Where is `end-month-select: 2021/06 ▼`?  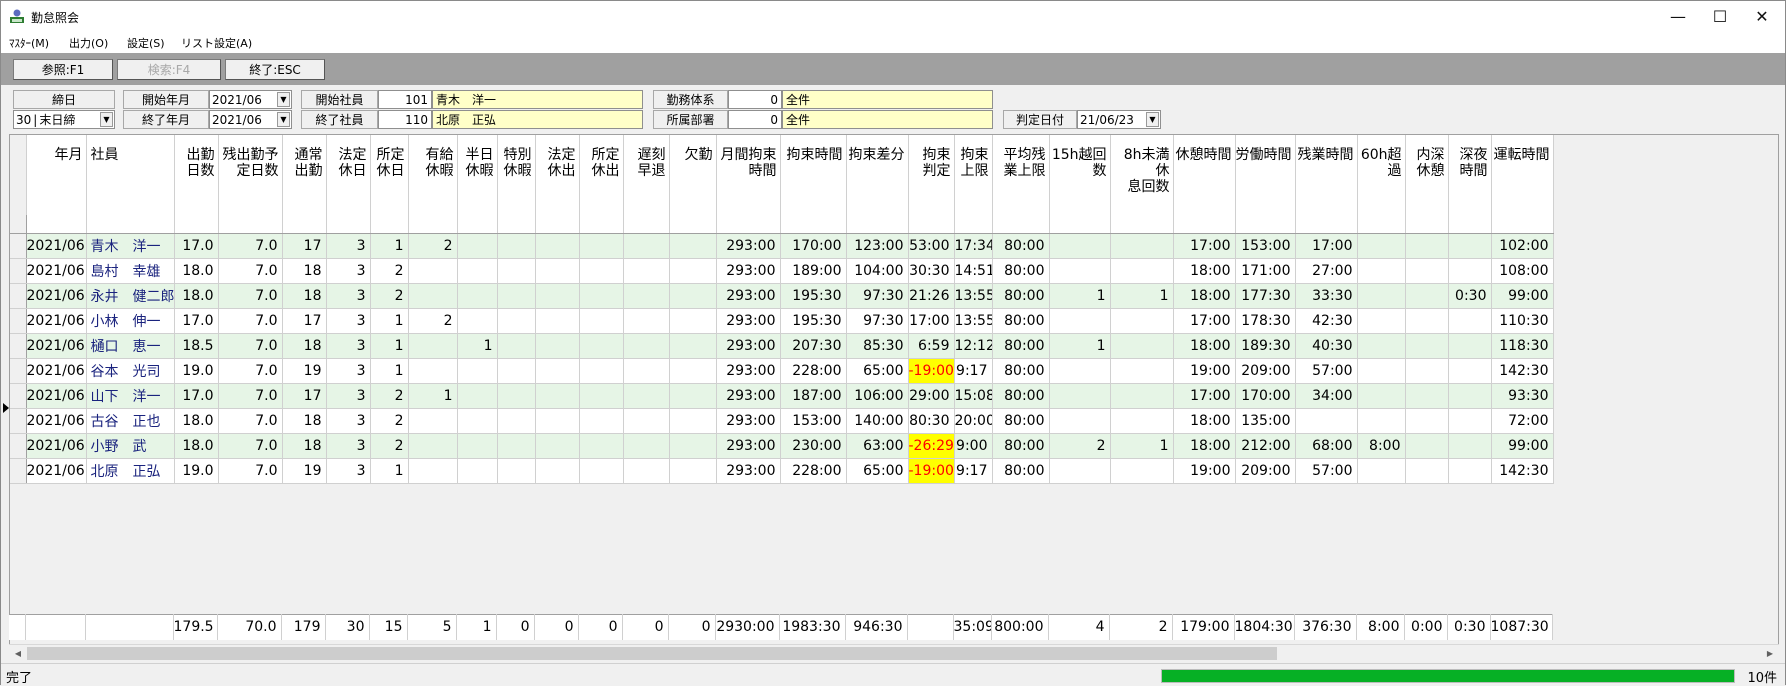 end-month-select: 2021/06 ▼ is located at coordinates (250, 119).